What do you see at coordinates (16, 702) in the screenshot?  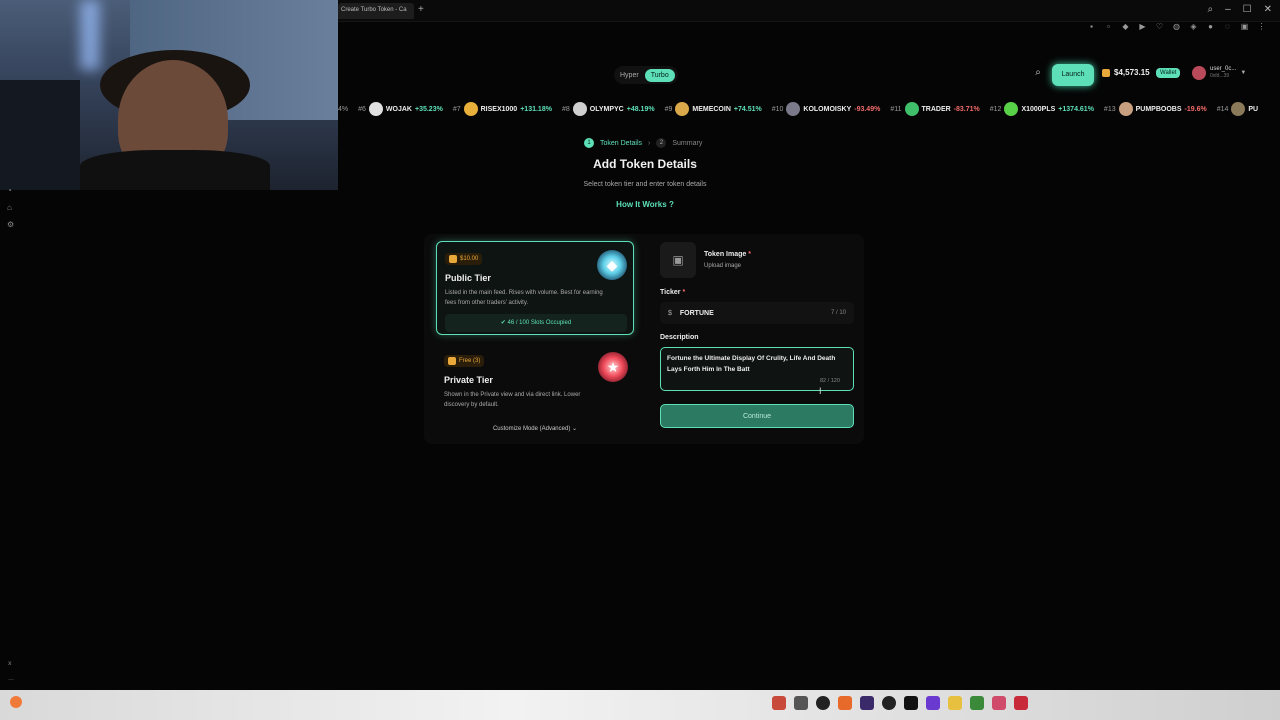 I see `start-icon` at bounding box center [16, 702].